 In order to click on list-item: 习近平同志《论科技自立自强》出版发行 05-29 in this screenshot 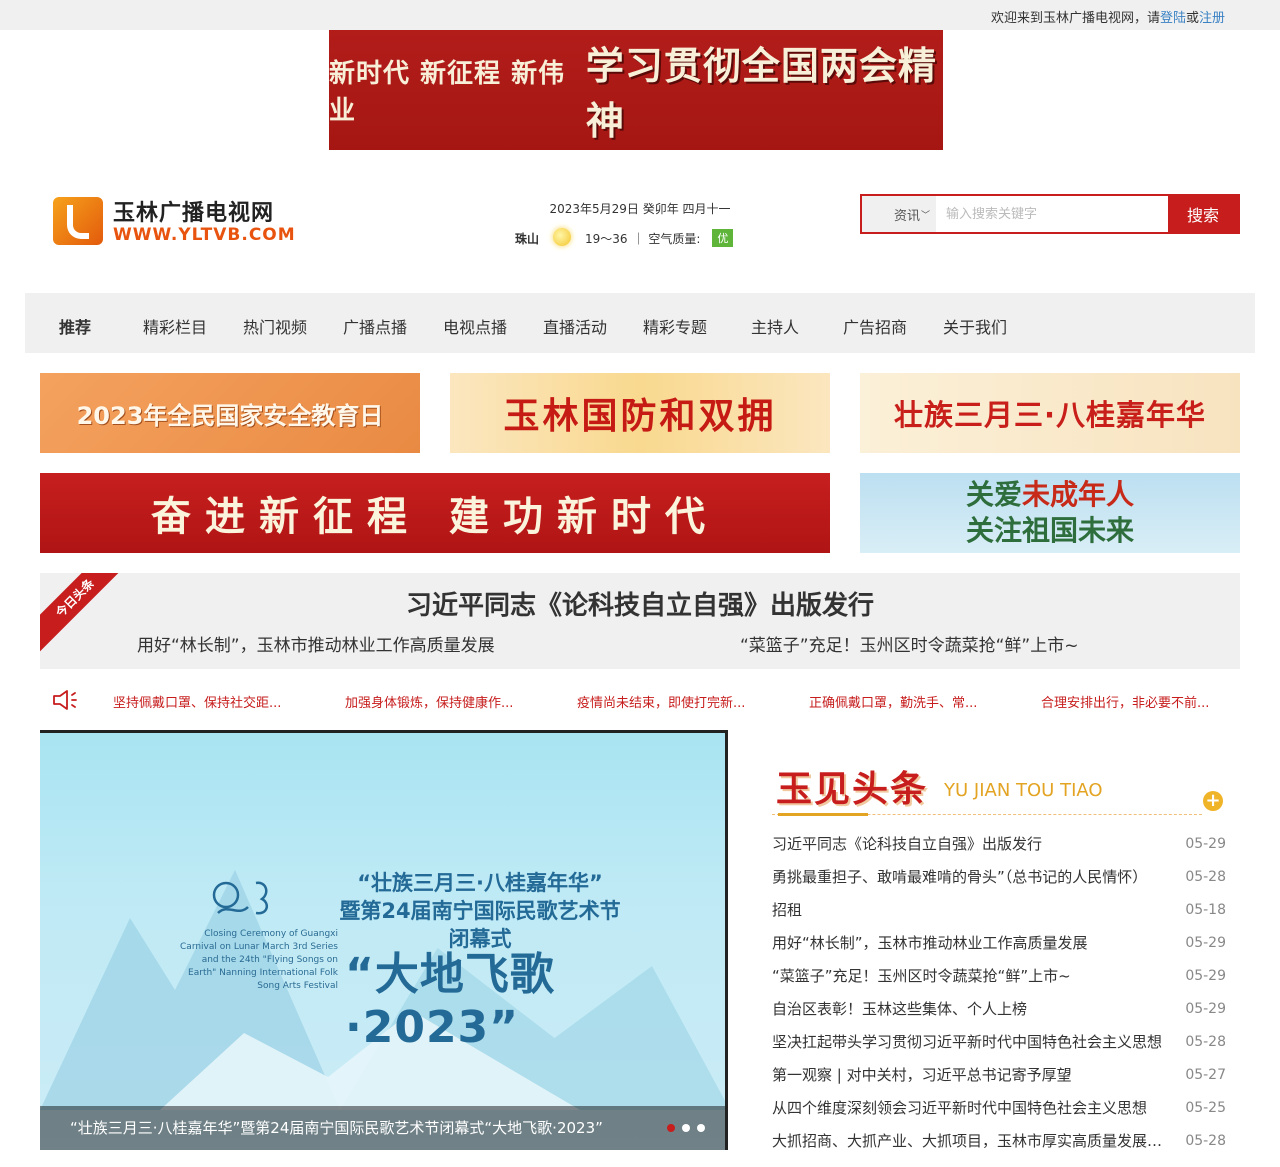, I will do `click(999, 843)`.